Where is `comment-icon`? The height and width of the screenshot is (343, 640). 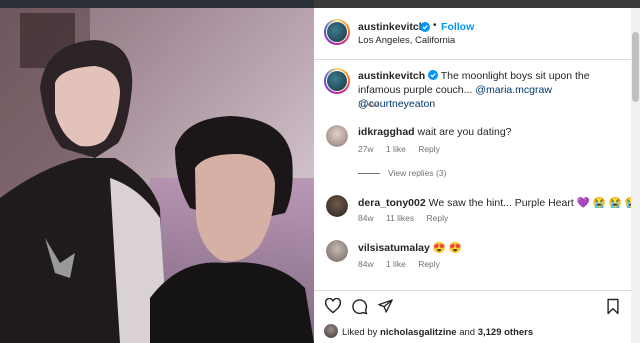 comment-icon is located at coordinates (359, 306).